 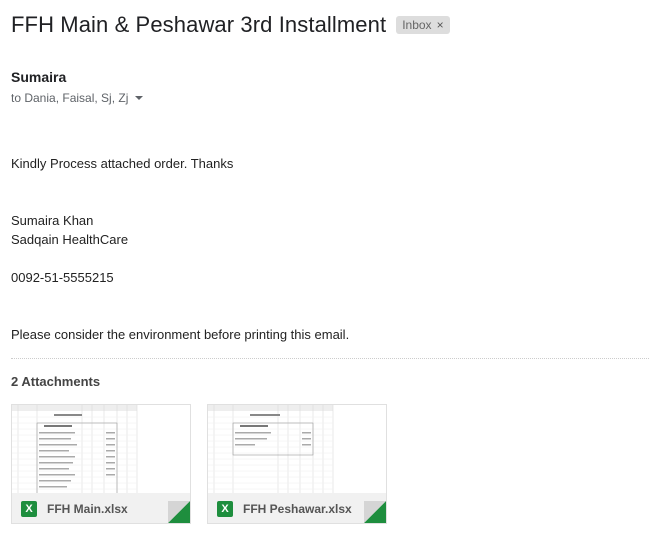 What do you see at coordinates (52, 220) in the screenshot?
I see `signature-name: Sumaira Khan` at bounding box center [52, 220].